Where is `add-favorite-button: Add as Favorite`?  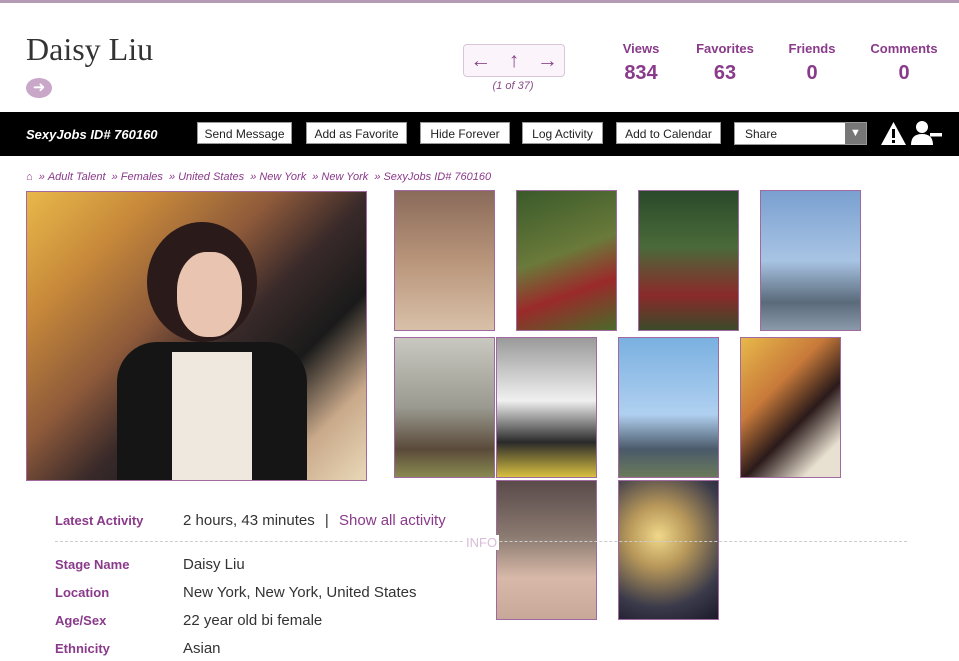
add-favorite-button: Add as Favorite is located at coordinates (356, 133).